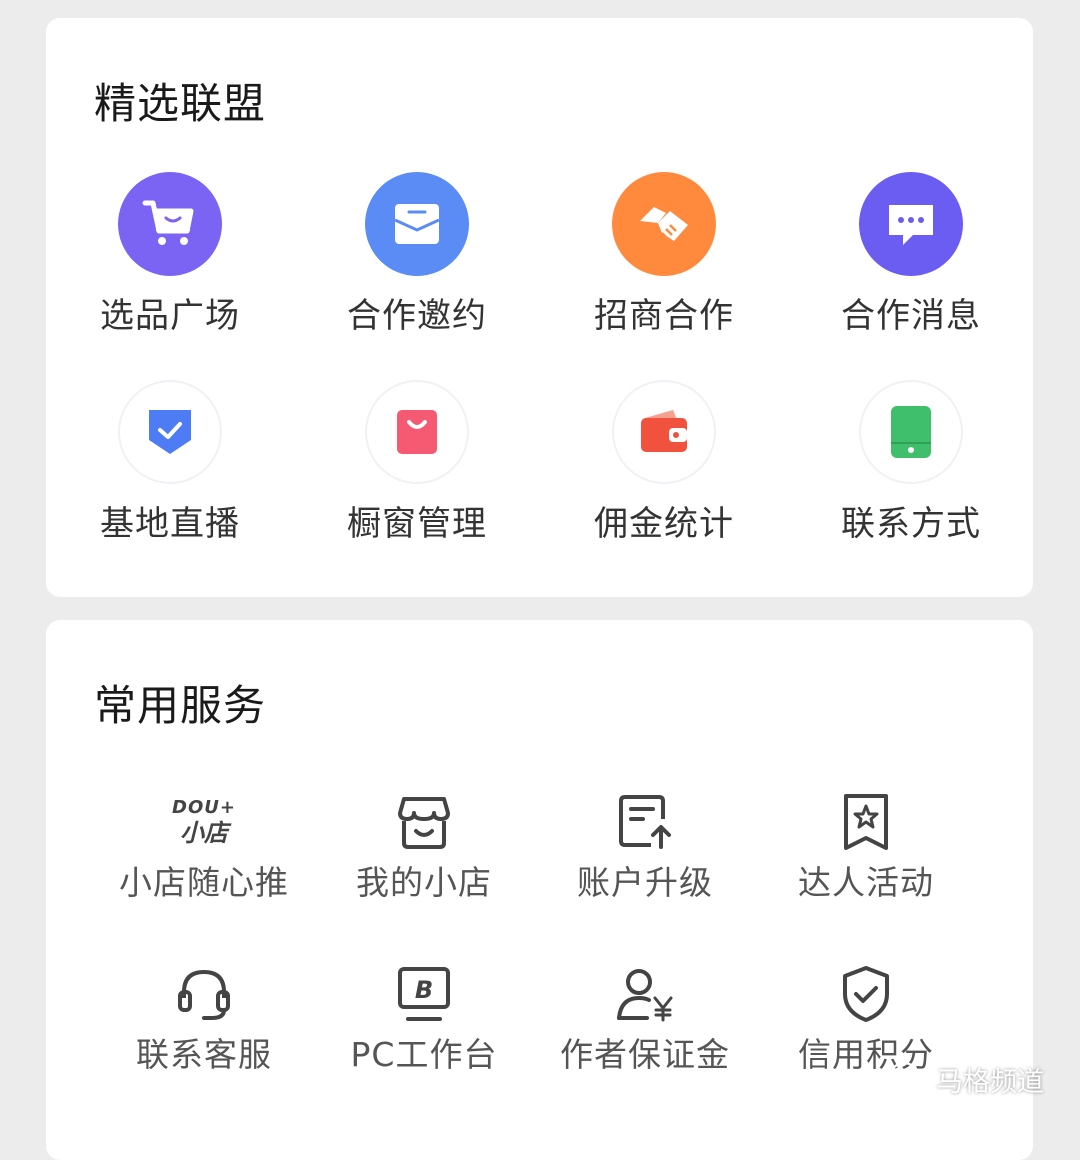 The image size is (1080, 1160). I want to click on shield-check-icon, so click(170, 432).